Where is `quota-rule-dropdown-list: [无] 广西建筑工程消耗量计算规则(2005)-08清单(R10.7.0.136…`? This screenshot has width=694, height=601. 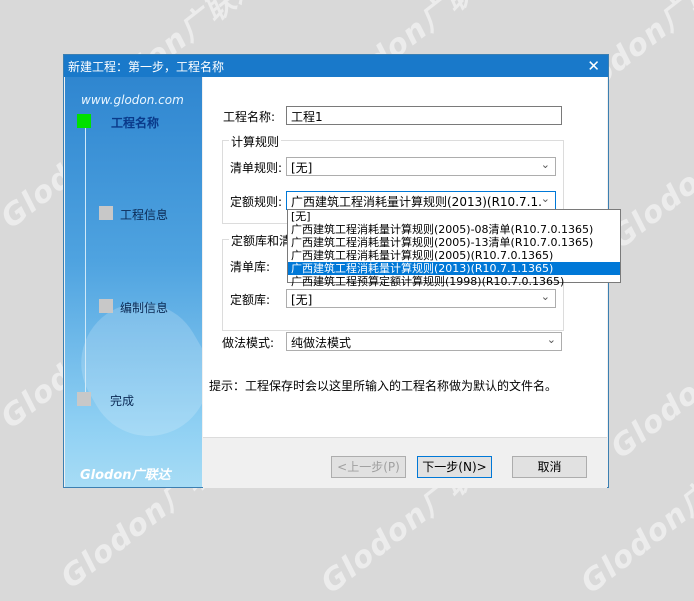
quota-rule-dropdown-list: [无] 广西建筑工程消耗量计算规则(2005)-08清单(R10.7.0.136… is located at coordinates (454, 248).